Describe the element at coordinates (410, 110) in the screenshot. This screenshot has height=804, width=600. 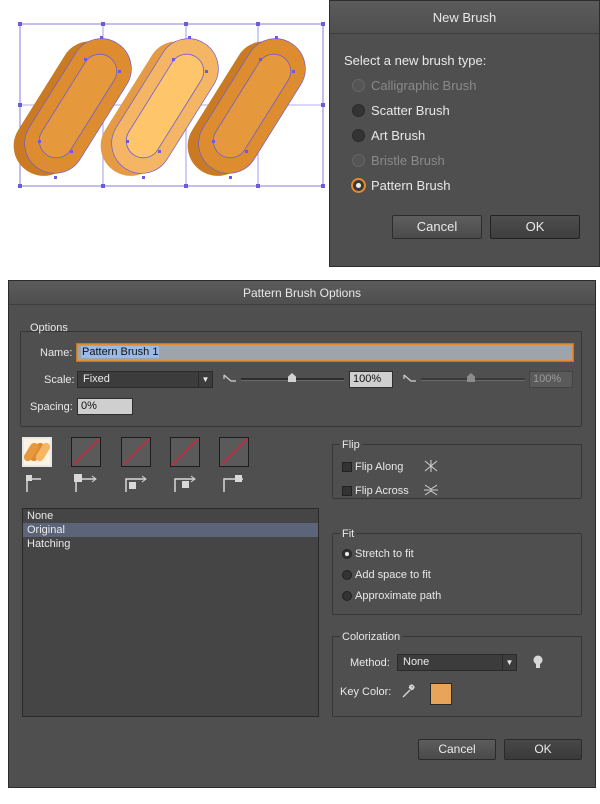
I see `radio-label: Scatter Brush` at that location.